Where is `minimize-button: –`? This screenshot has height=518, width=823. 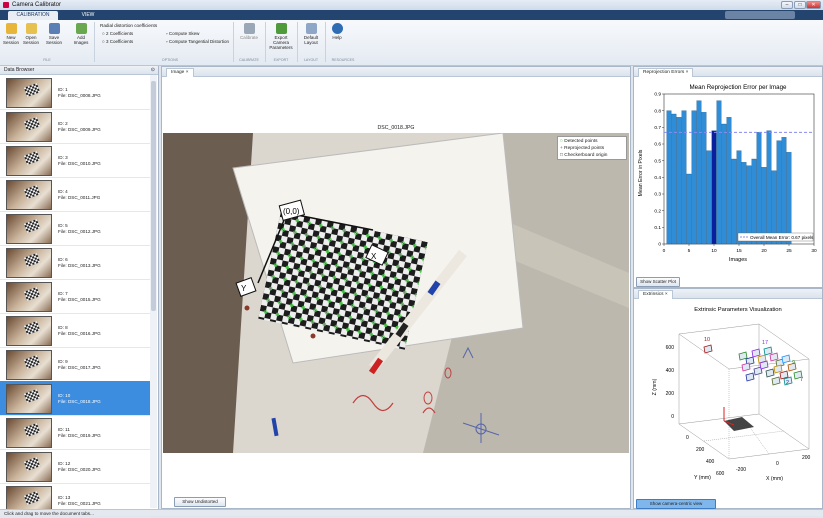
minimize-button: – is located at coordinates (787, 5).